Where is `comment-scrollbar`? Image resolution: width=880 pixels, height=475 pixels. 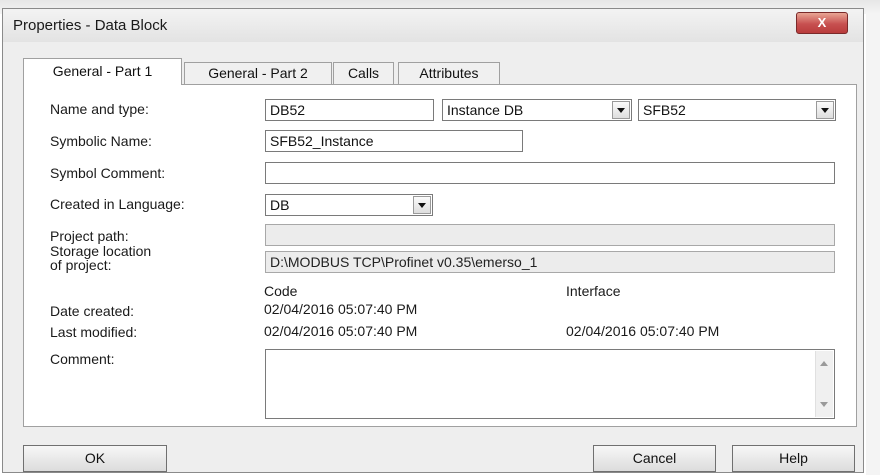 comment-scrollbar is located at coordinates (824, 384).